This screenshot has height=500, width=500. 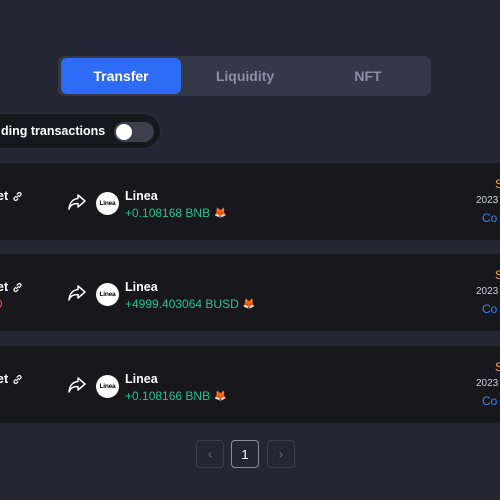 I want to click on from-amount: SD, so click(x=1, y=304).